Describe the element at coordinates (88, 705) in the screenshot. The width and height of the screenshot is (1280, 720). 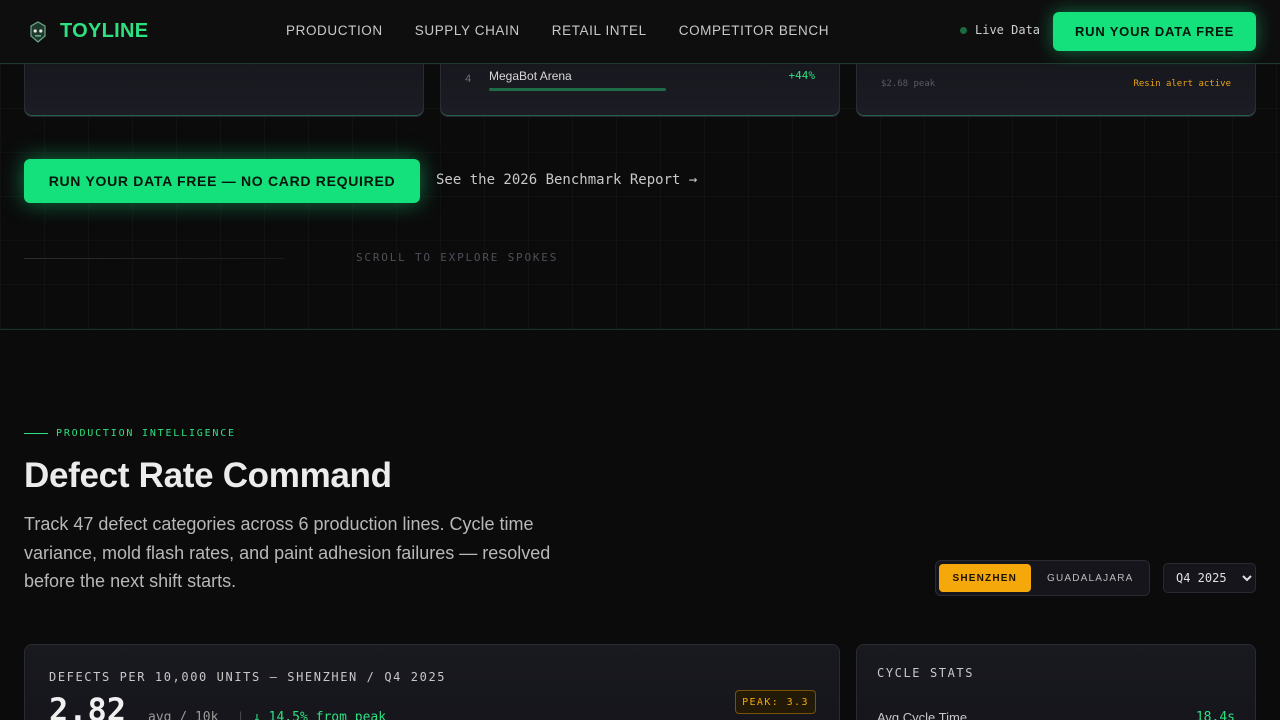
I see `defects-value: 2.82` at that location.